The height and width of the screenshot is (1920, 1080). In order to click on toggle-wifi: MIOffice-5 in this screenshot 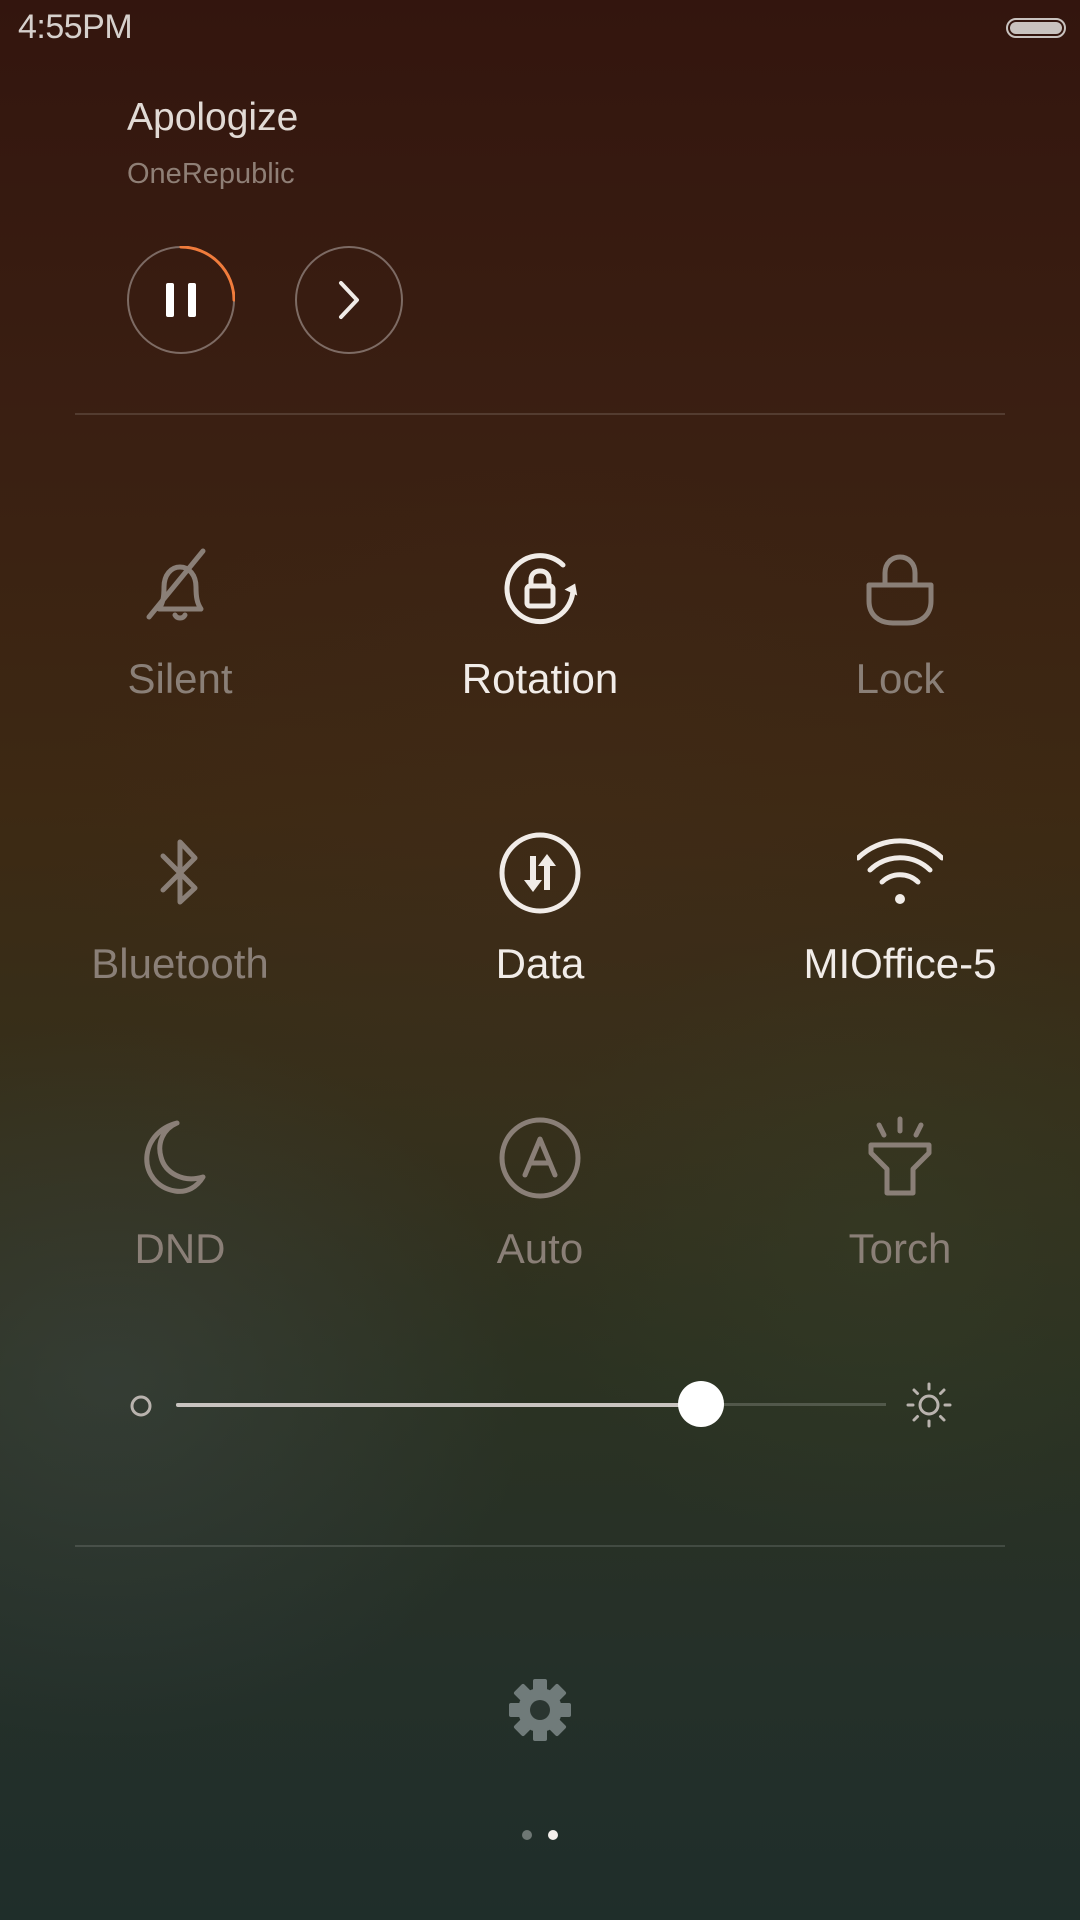, I will do `click(900, 945)`.